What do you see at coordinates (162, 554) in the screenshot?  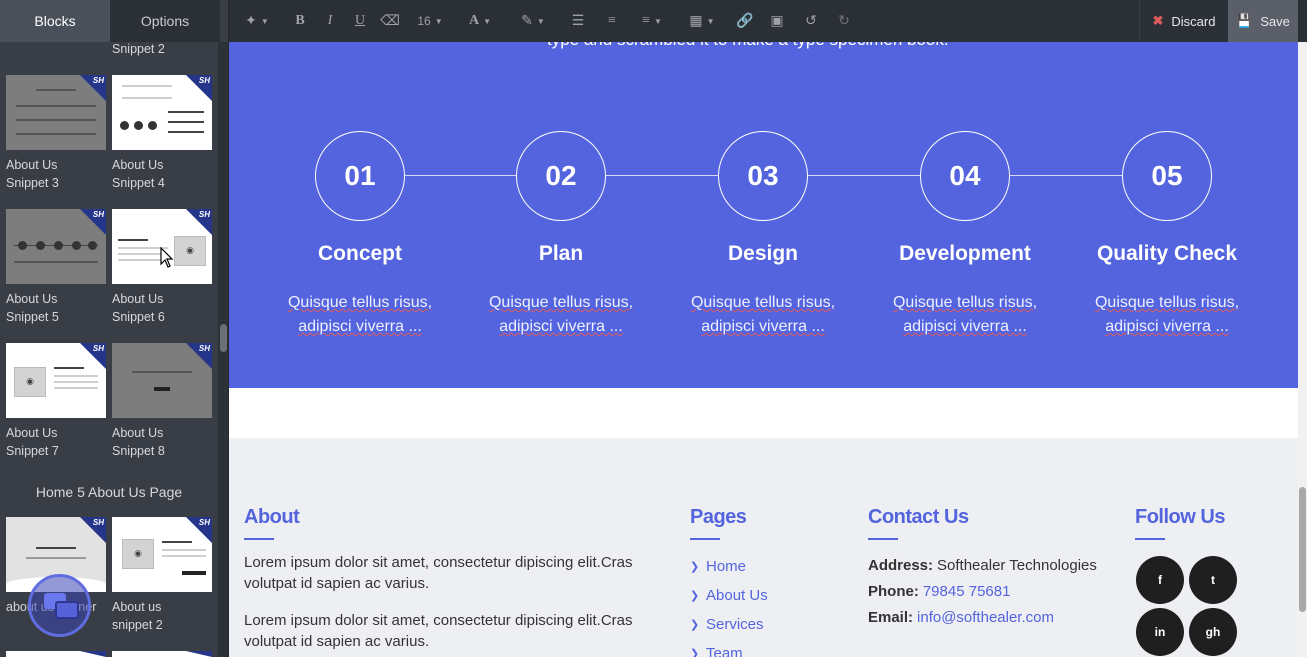 I see `snippet-thumbnail: ◉ SH` at bounding box center [162, 554].